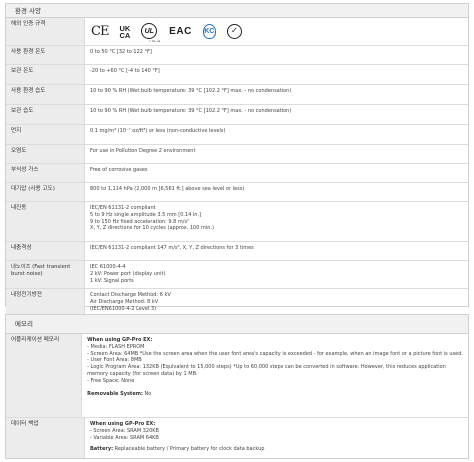 This screenshot has width=474, height=462. Describe the element at coordinates (237, 75) in the screenshot. I see `spec-row-storage-temperature: 보관 온도 -20 to +60 °C [-4 to 140 °F]` at that location.